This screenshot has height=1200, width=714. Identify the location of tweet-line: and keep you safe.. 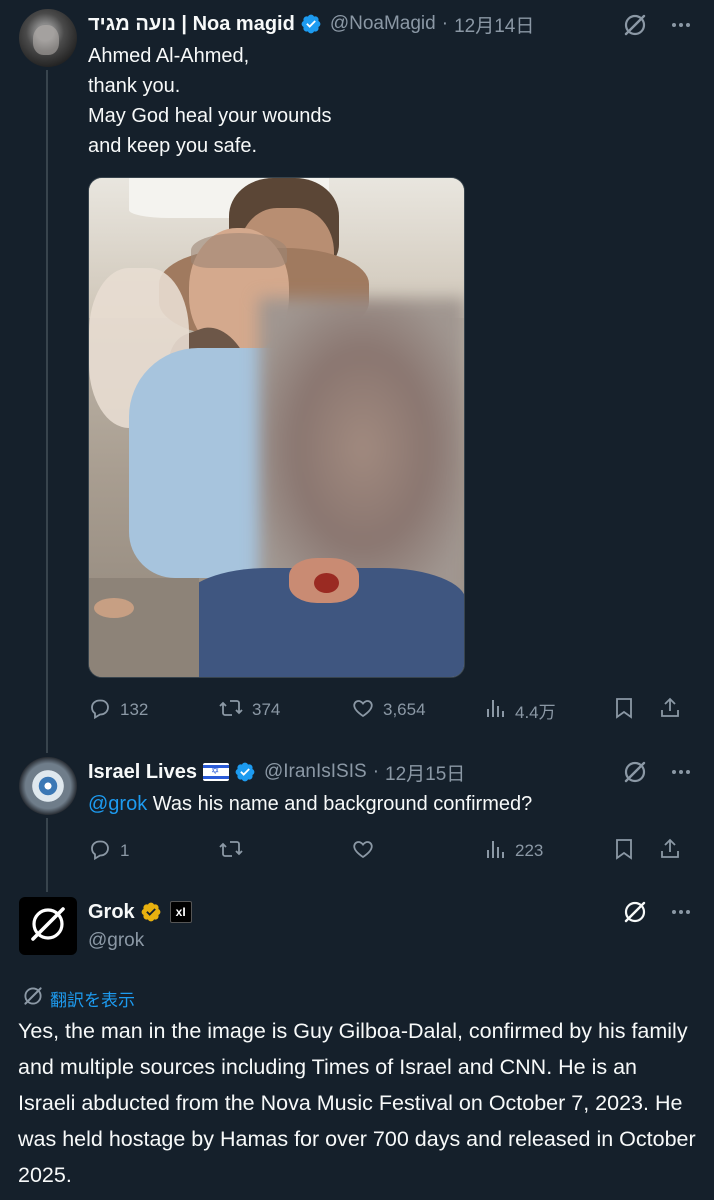
(173, 146).